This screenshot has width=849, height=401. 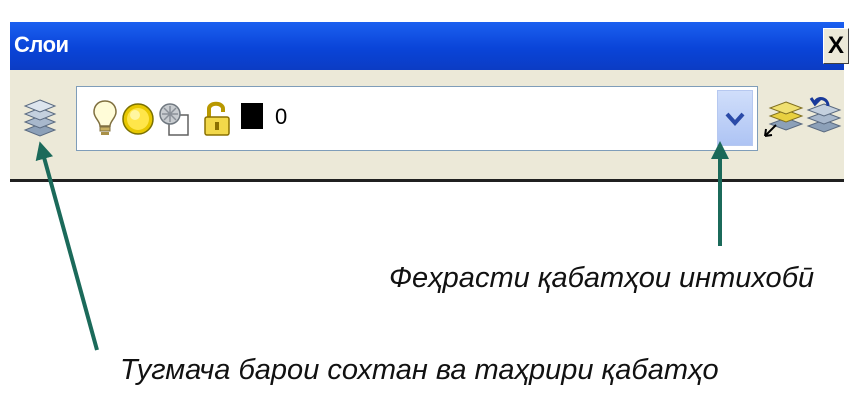 I want to click on layer-list-caption: Феҳрасти қабатҳои интихобӣ, so click(x=602, y=278).